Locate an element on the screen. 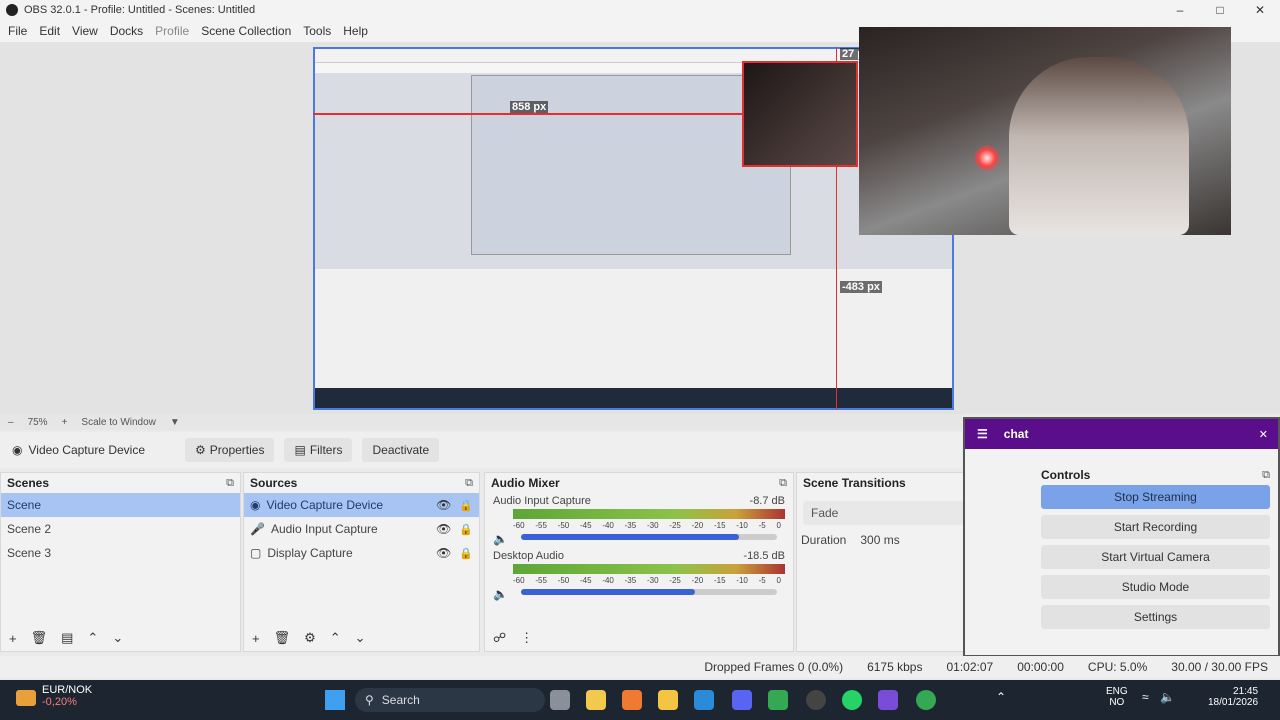 The width and height of the screenshot is (1280, 720). more-options-icon: ⋮ is located at coordinates (526, 638).